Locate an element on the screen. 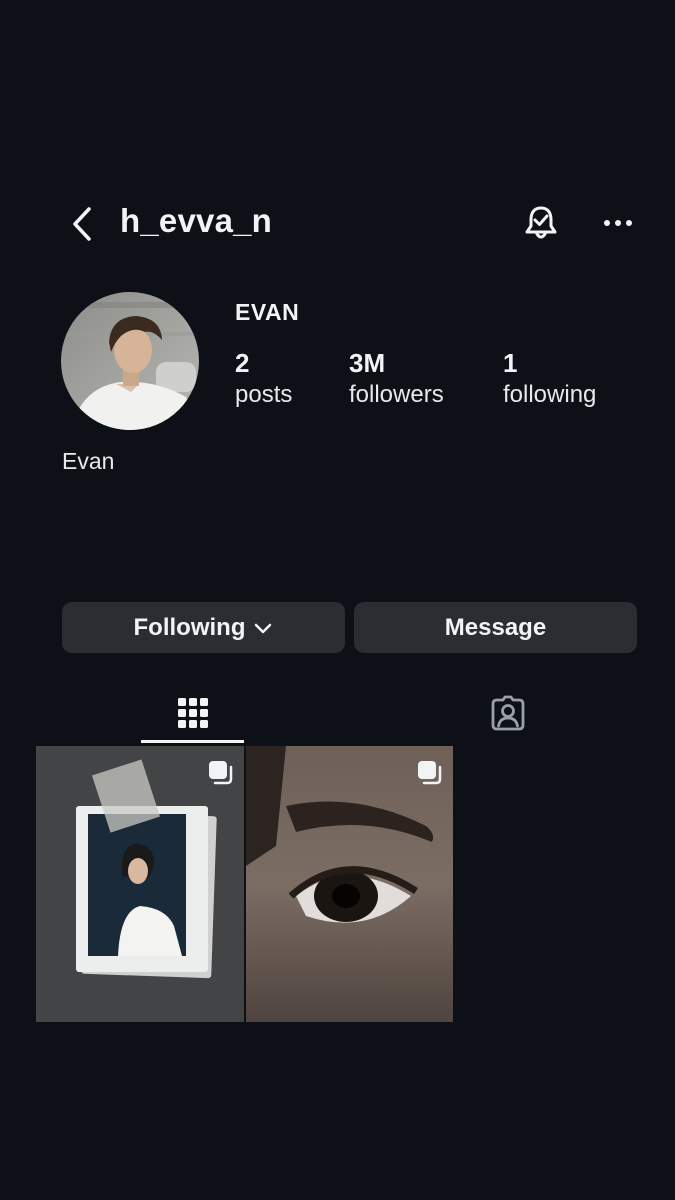  display-name: EVAN is located at coordinates (267, 312).